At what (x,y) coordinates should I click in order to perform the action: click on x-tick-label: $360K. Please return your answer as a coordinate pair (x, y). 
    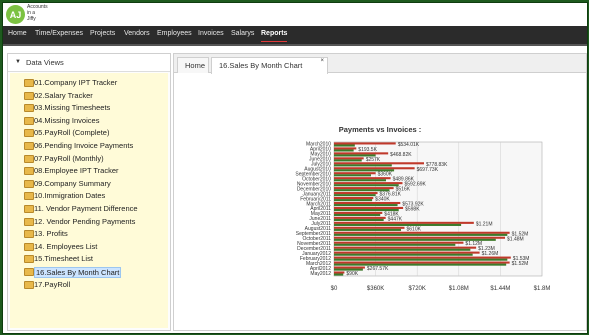
    Looking at the image, I should click on (375, 289).